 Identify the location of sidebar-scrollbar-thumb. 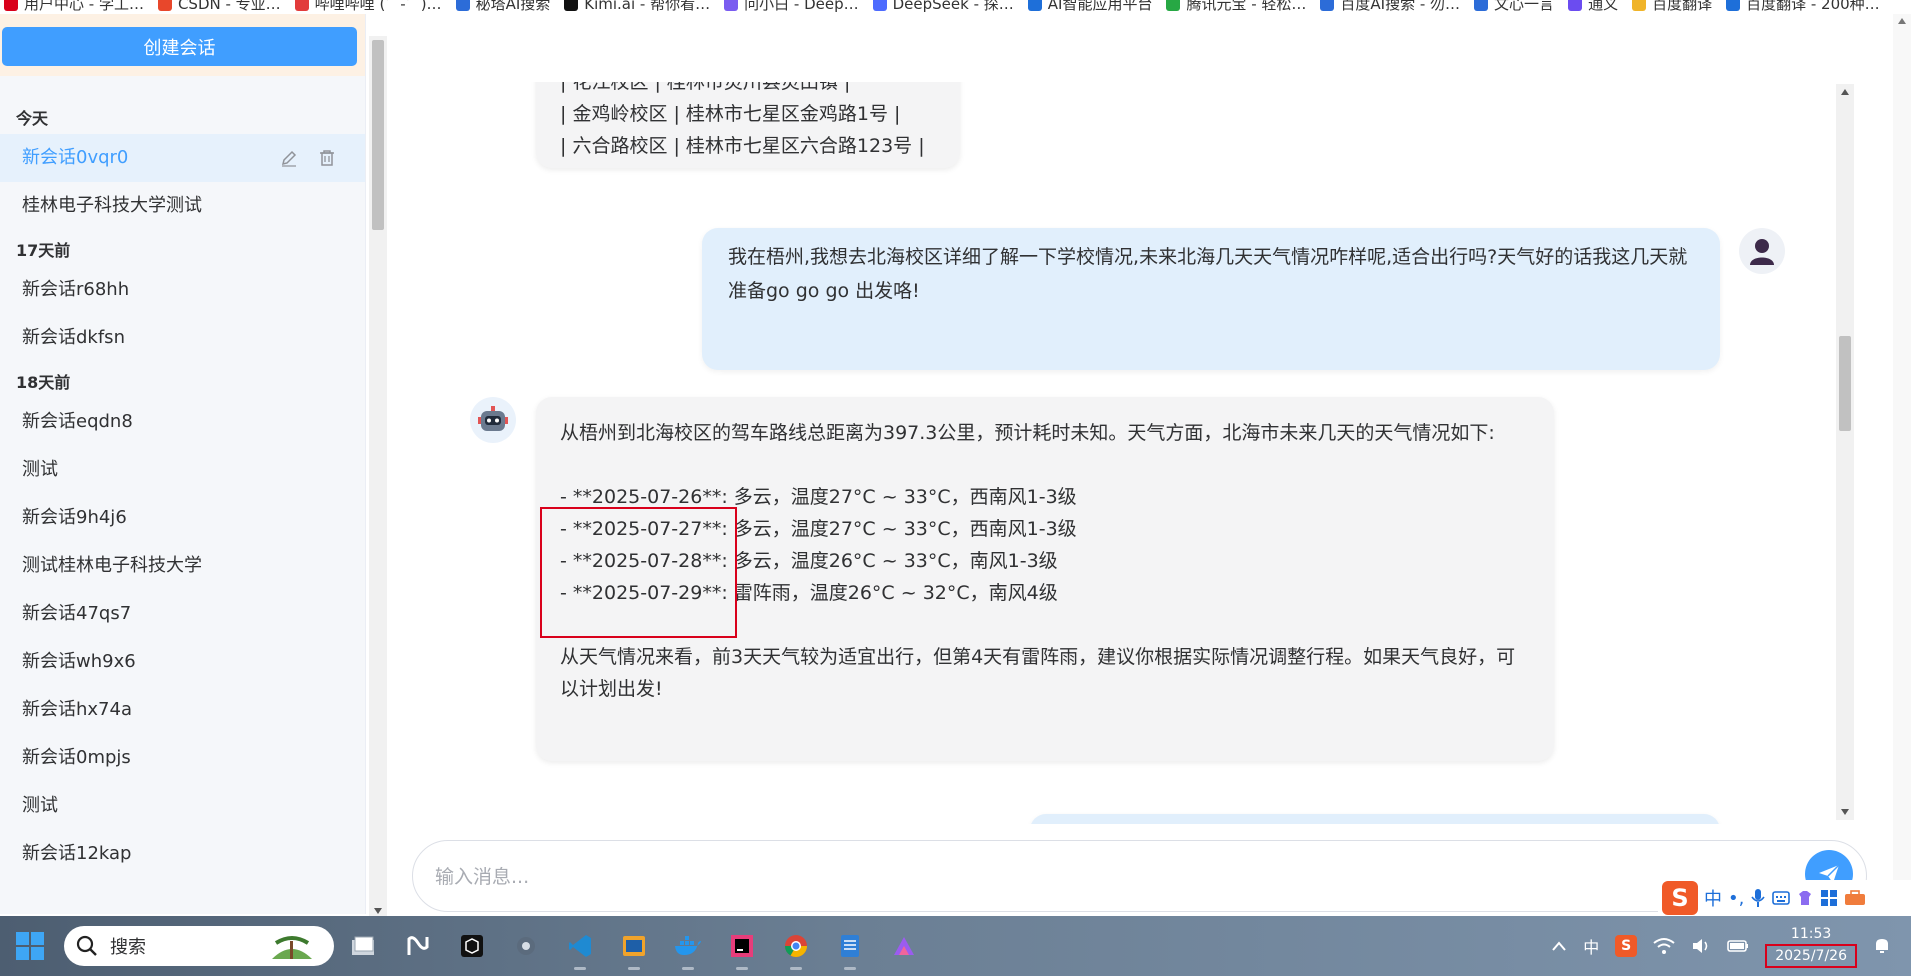
(378, 135).